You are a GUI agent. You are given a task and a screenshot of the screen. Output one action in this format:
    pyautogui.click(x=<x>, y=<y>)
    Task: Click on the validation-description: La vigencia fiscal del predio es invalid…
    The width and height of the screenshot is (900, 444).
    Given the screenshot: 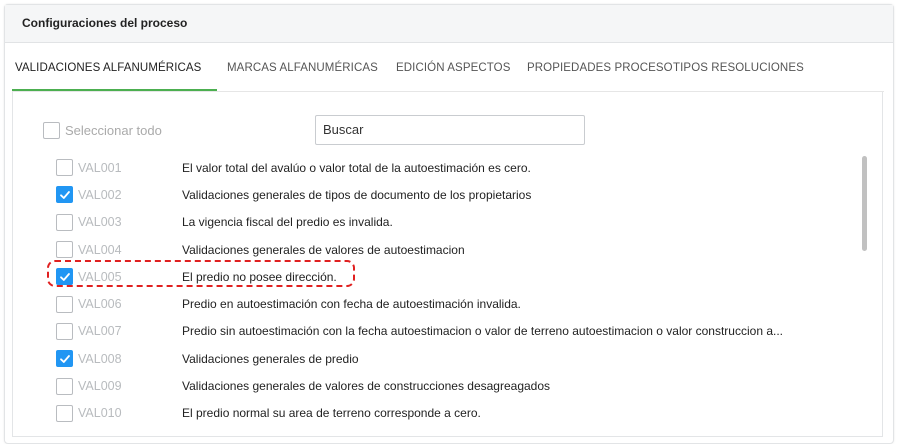 What is the action you would take?
    pyautogui.click(x=287, y=222)
    